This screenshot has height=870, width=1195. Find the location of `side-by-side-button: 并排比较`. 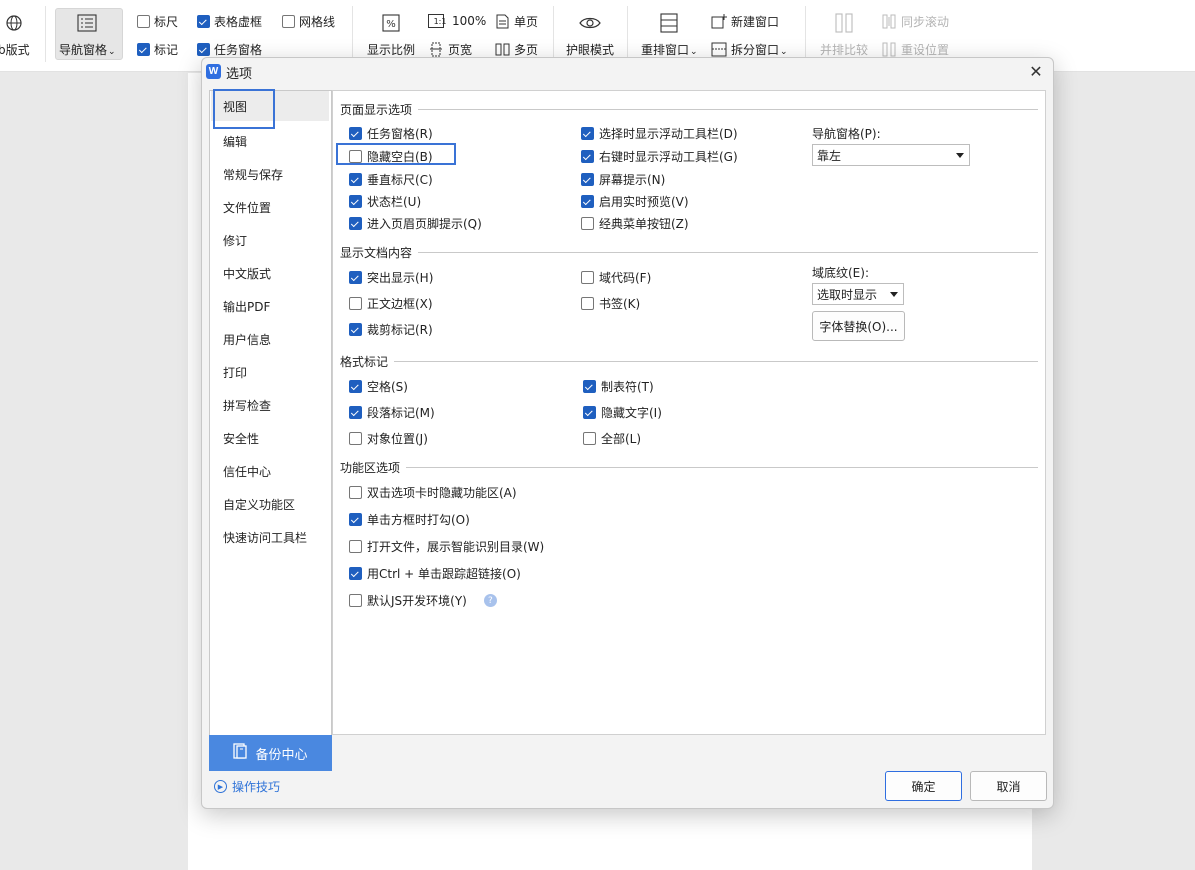

side-by-side-button: 并排比较 is located at coordinates (844, 35).